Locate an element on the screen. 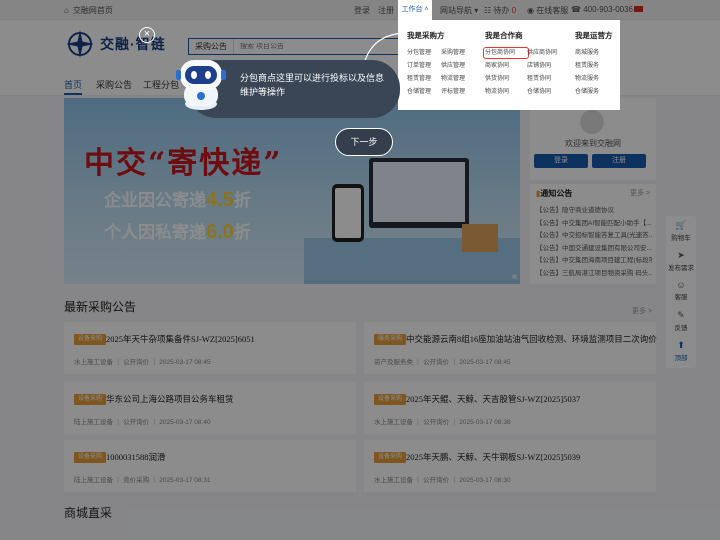 This screenshot has height=540, width=720. guide-close-button: × is located at coordinates (147, 35).